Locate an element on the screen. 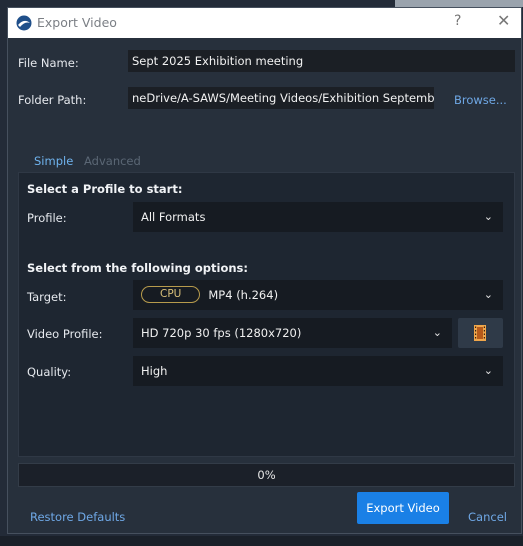 This screenshot has width=523, height=546. folder-path-label: Folder Path: is located at coordinates (52, 100).